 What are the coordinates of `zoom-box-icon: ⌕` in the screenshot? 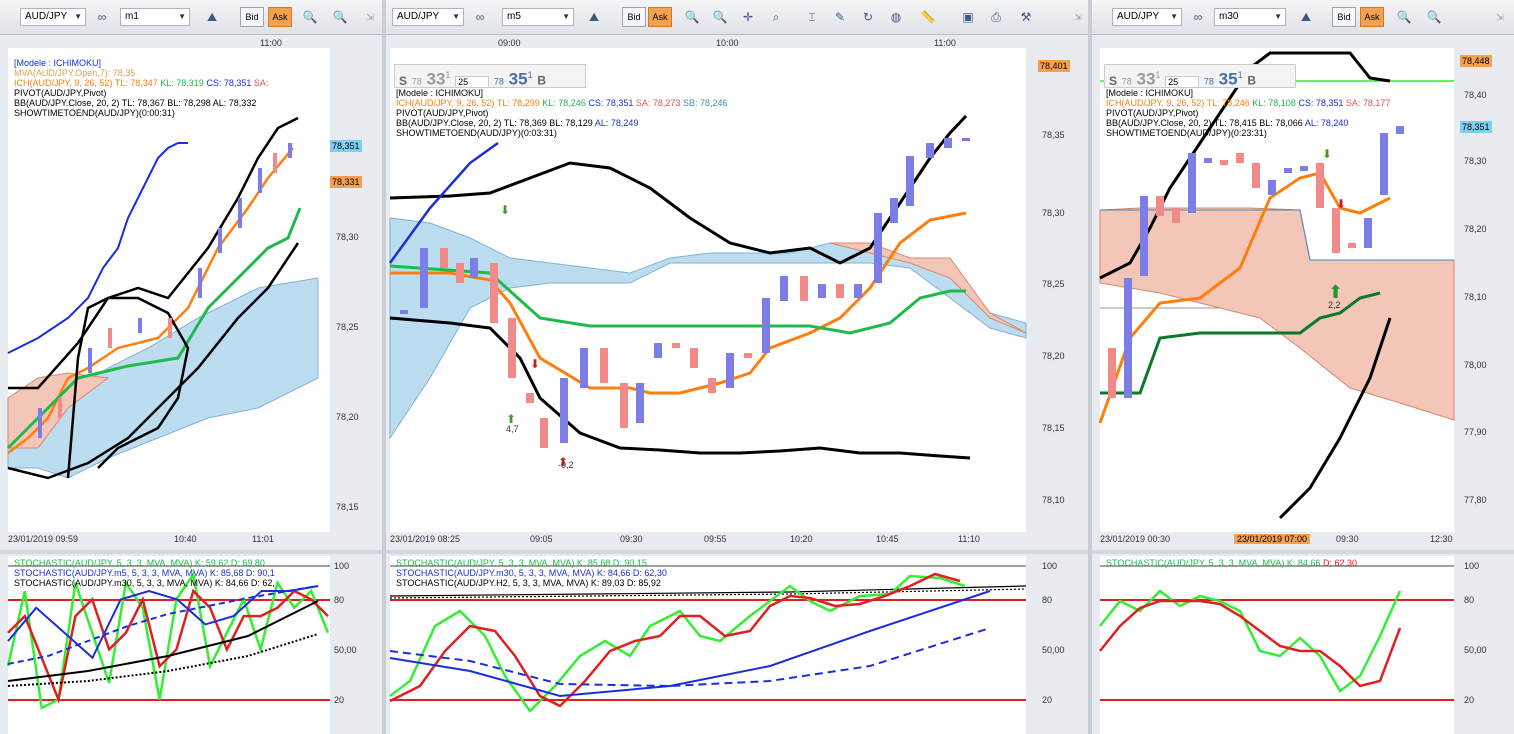 It's located at (776, 17).